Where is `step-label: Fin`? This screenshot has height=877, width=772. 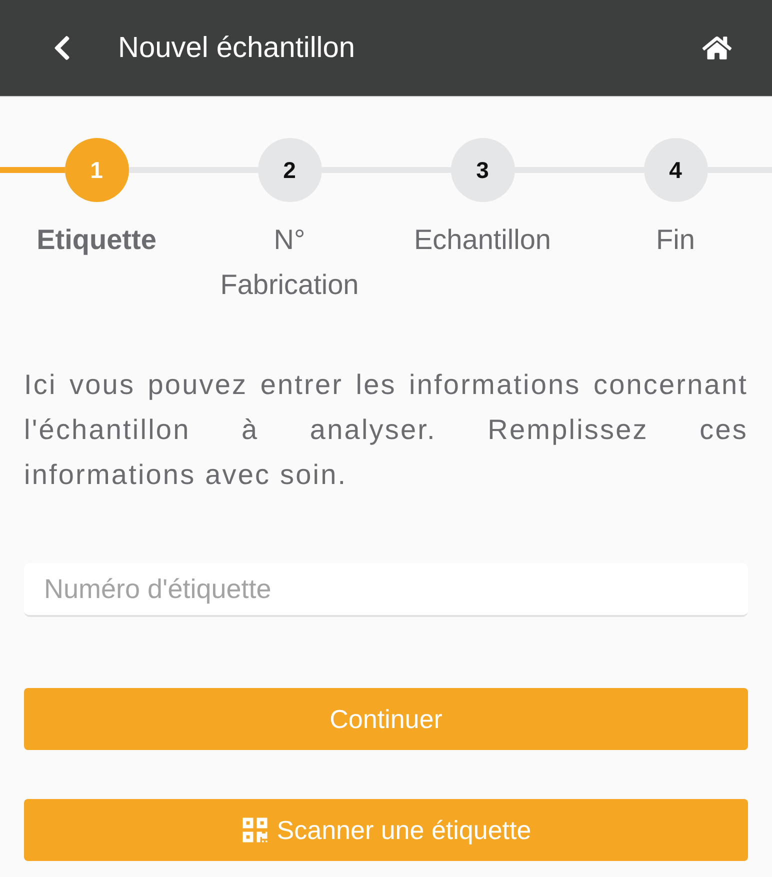
step-label: Fin is located at coordinates (675, 240).